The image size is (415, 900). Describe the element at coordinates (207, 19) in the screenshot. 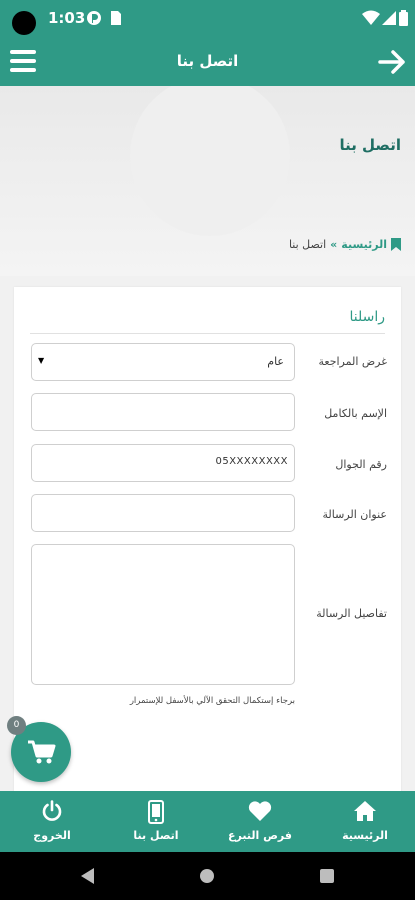

I see `status-bar: 1:03` at that location.